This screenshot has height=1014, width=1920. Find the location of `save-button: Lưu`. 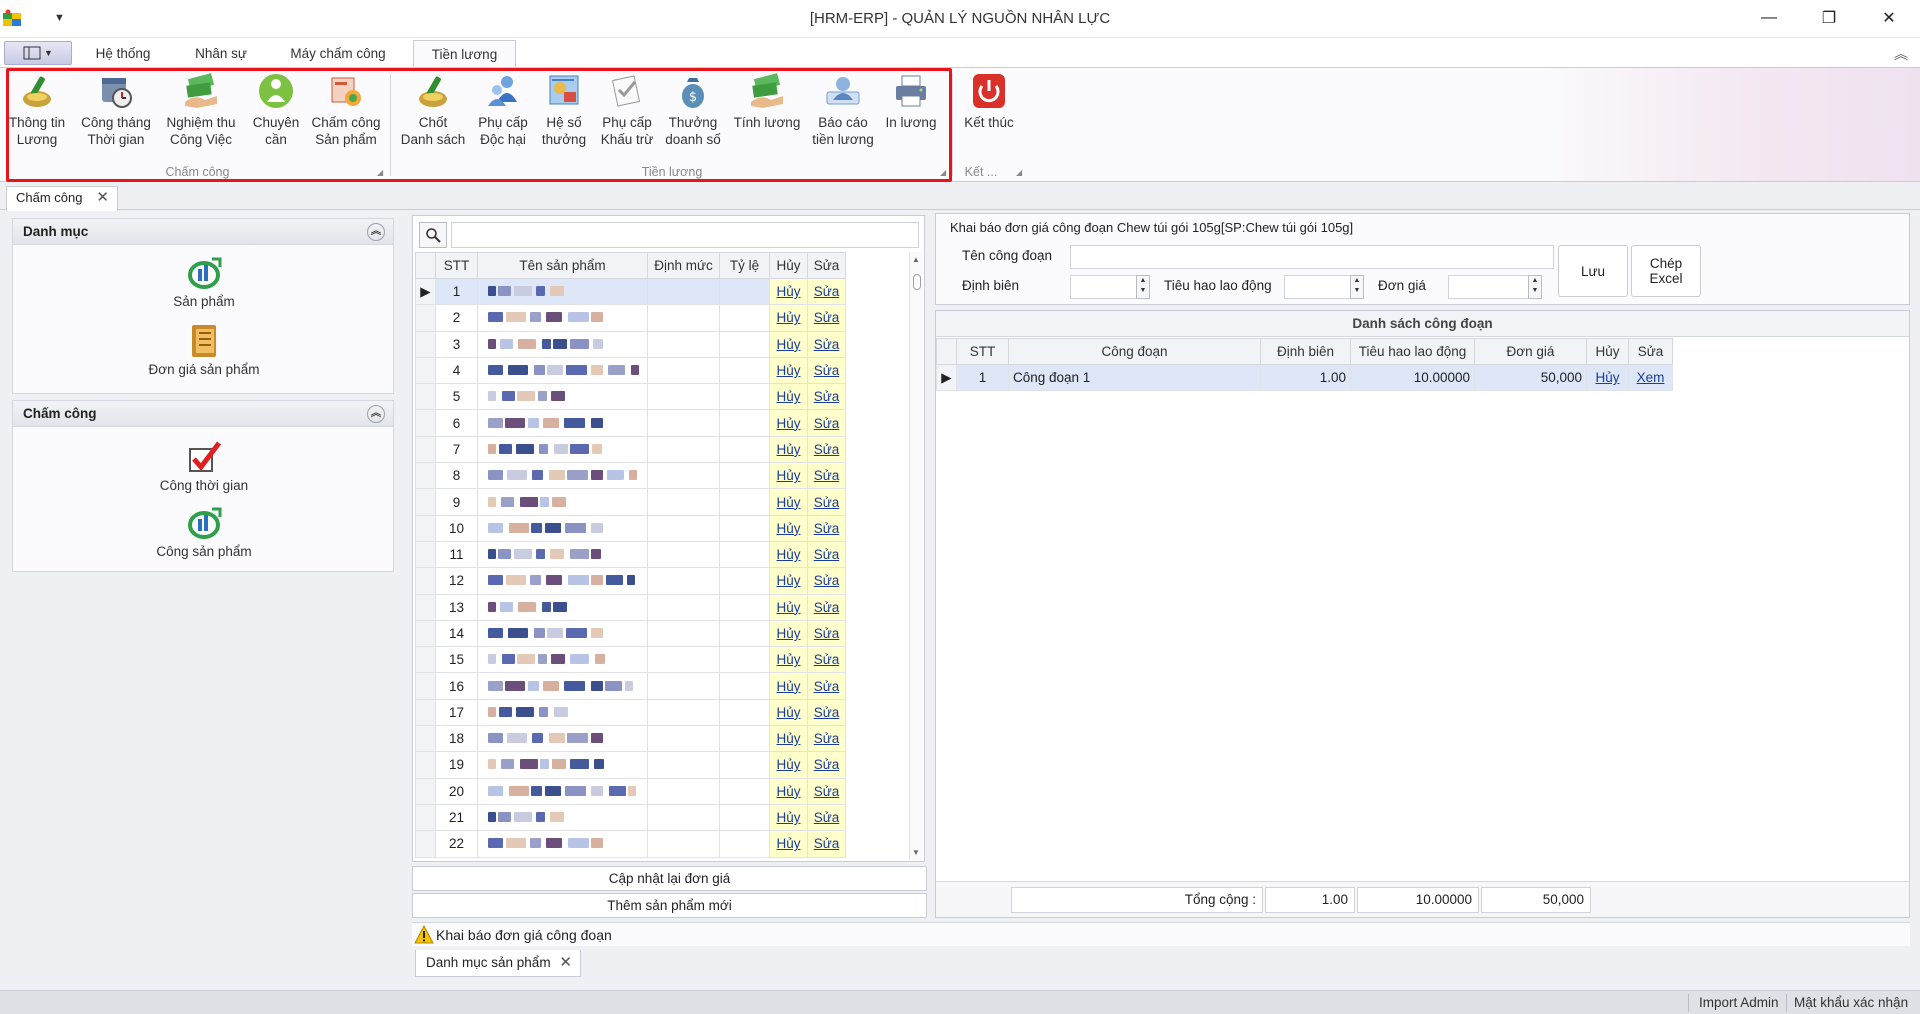

save-button: Lưu is located at coordinates (1593, 271).